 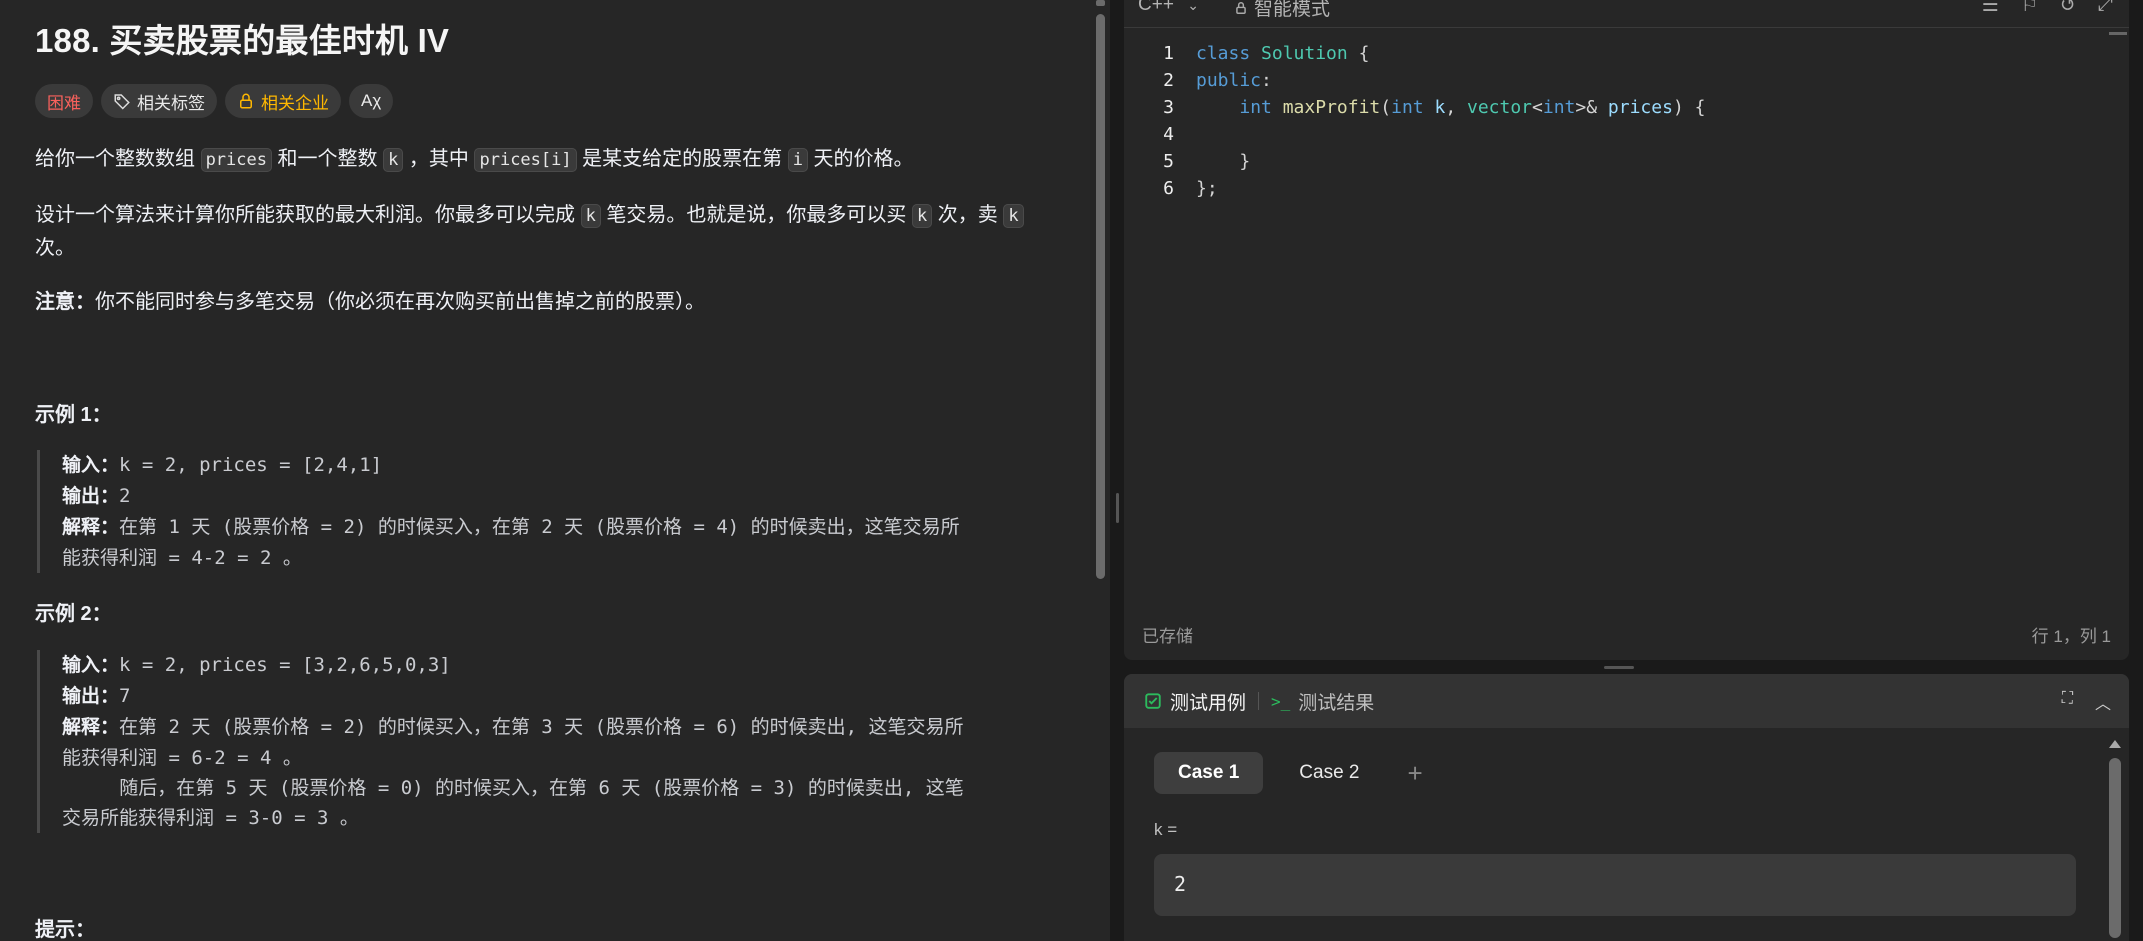 I want to click on tag-row: 困难 相关标签 相关企业 Aχ, so click(x=214, y=101).